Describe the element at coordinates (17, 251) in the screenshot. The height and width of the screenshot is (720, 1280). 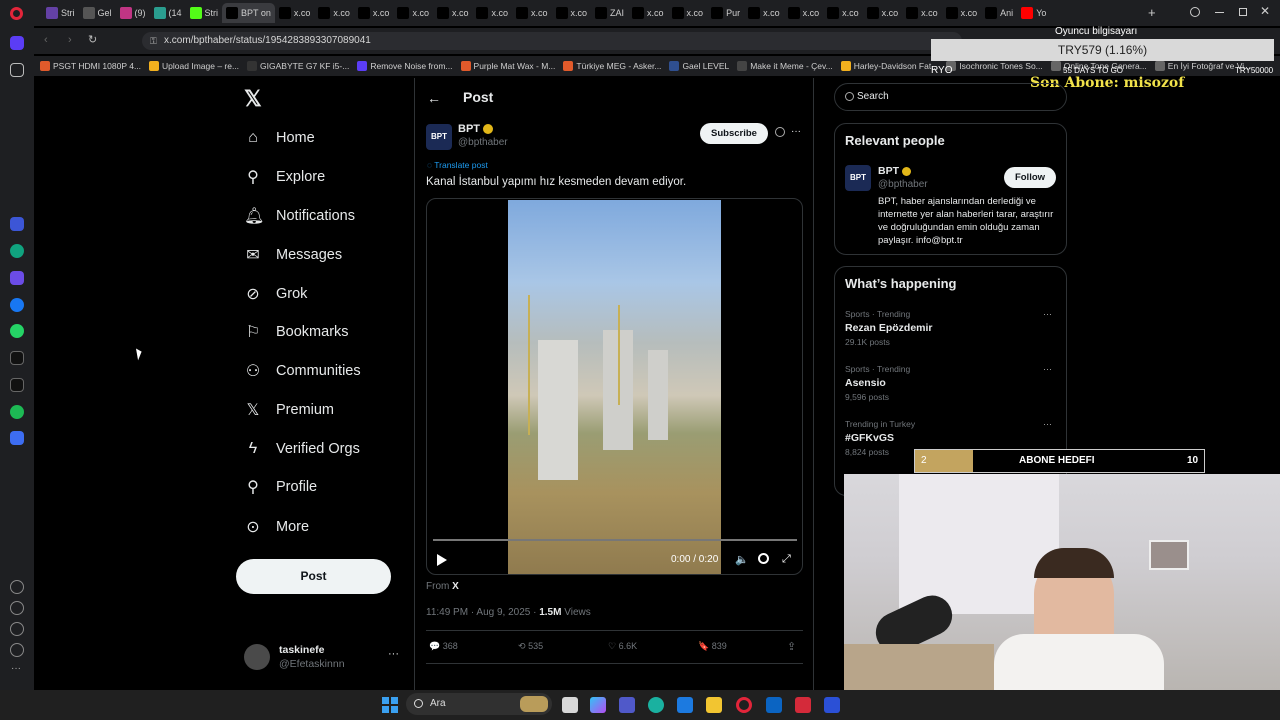
I see `chatgpt-sidebar-icon` at that location.